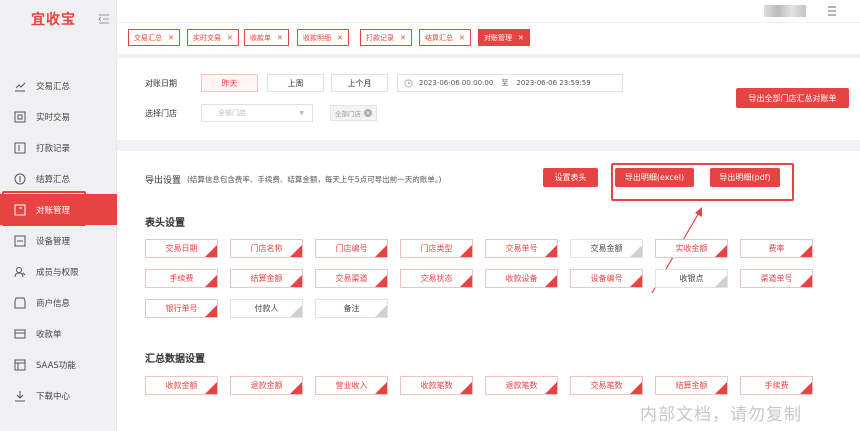  What do you see at coordinates (20, 179) in the screenshot?
I see `settlement-icon` at bounding box center [20, 179].